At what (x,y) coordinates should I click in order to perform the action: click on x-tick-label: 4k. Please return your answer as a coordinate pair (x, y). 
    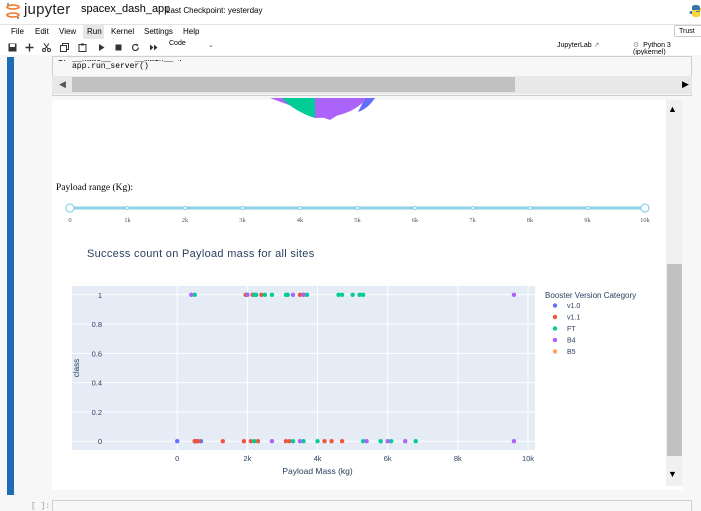
    Looking at the image, I should click on (318, 458).